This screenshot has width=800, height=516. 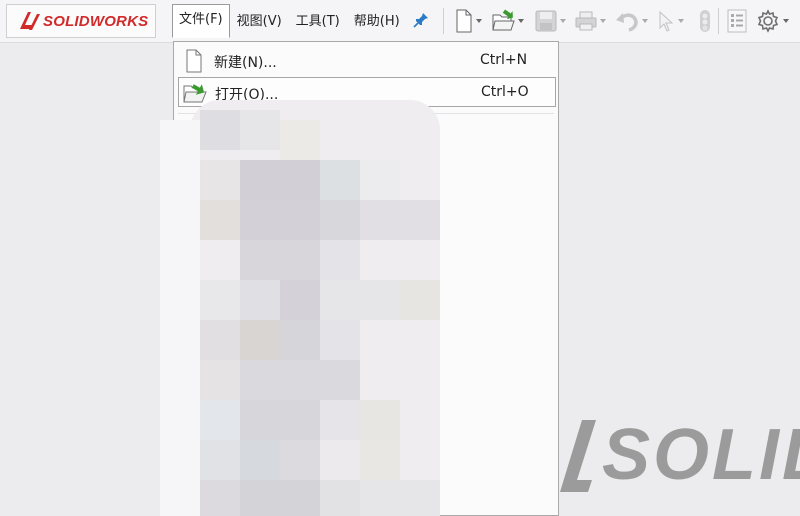 I want to click on print-button, so click(x=590, y=21).